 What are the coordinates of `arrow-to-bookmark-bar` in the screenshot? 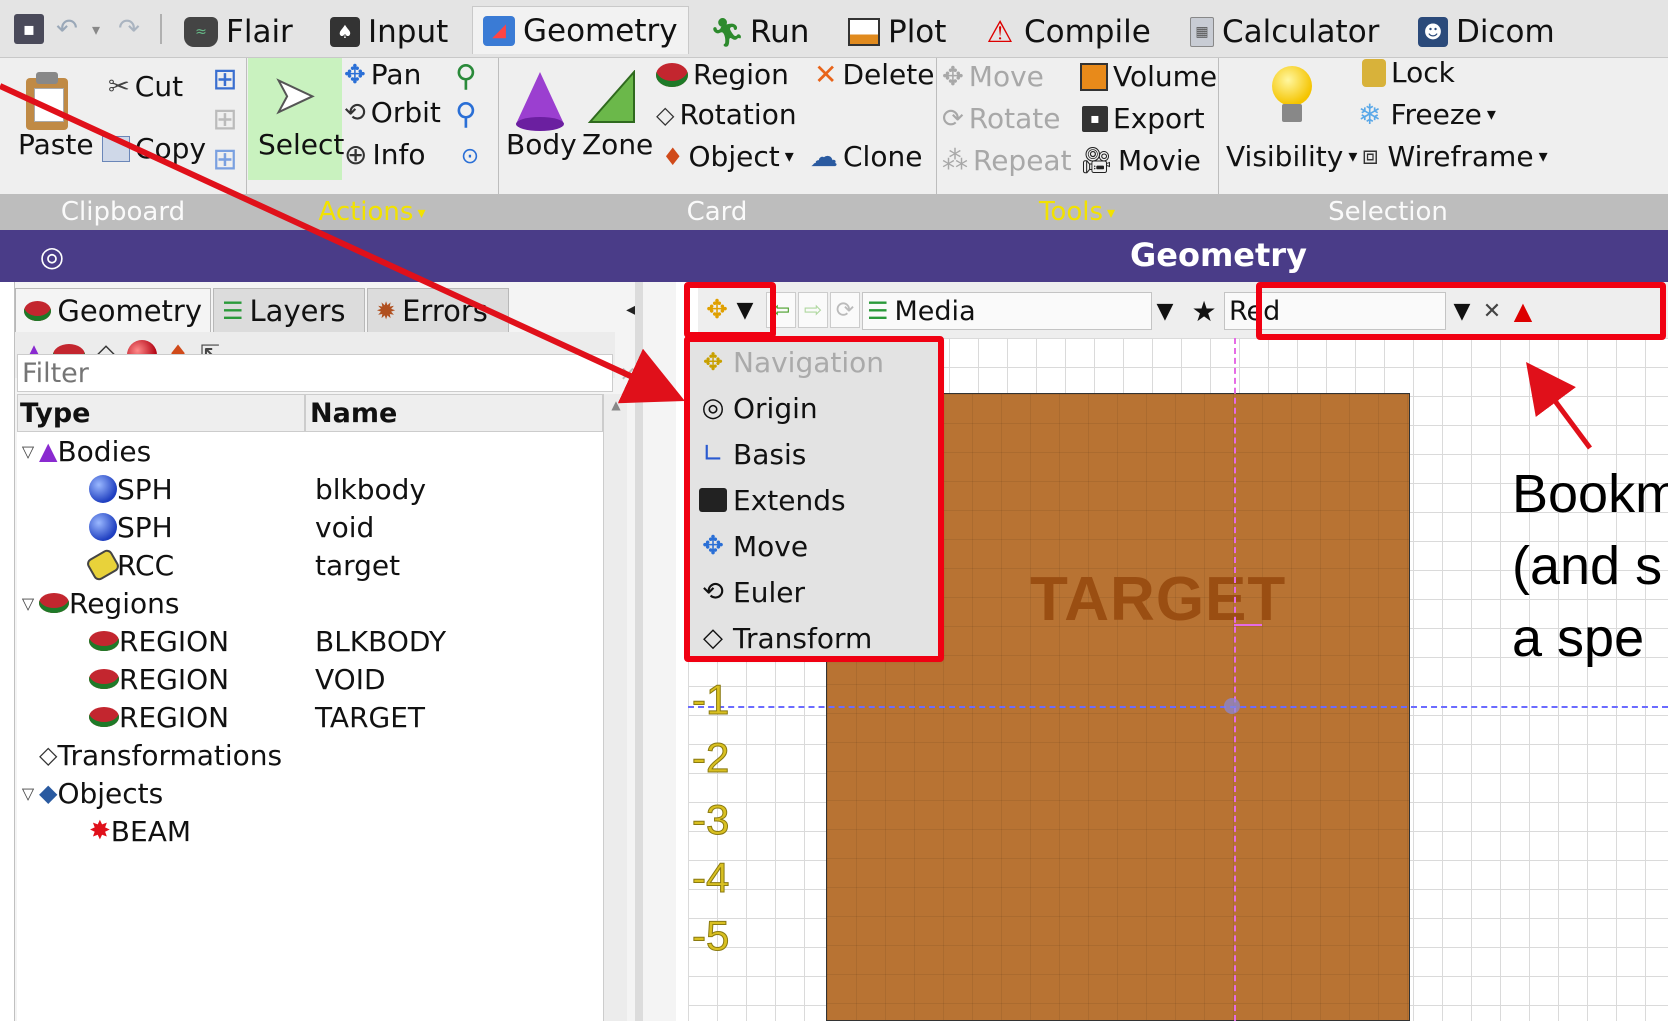 It's located at (1559, 405).